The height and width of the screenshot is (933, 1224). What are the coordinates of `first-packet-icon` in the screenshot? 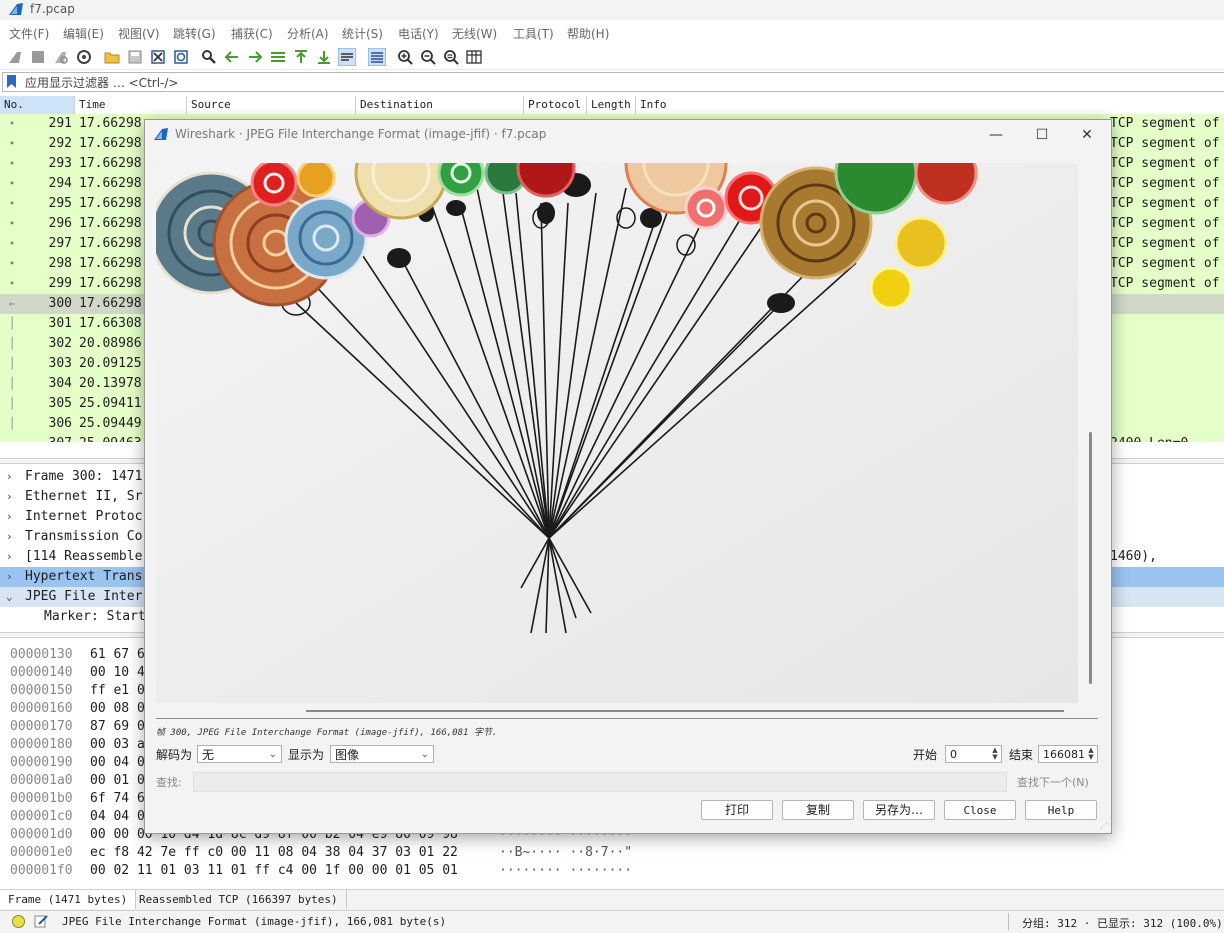 It's located at (301, 57).